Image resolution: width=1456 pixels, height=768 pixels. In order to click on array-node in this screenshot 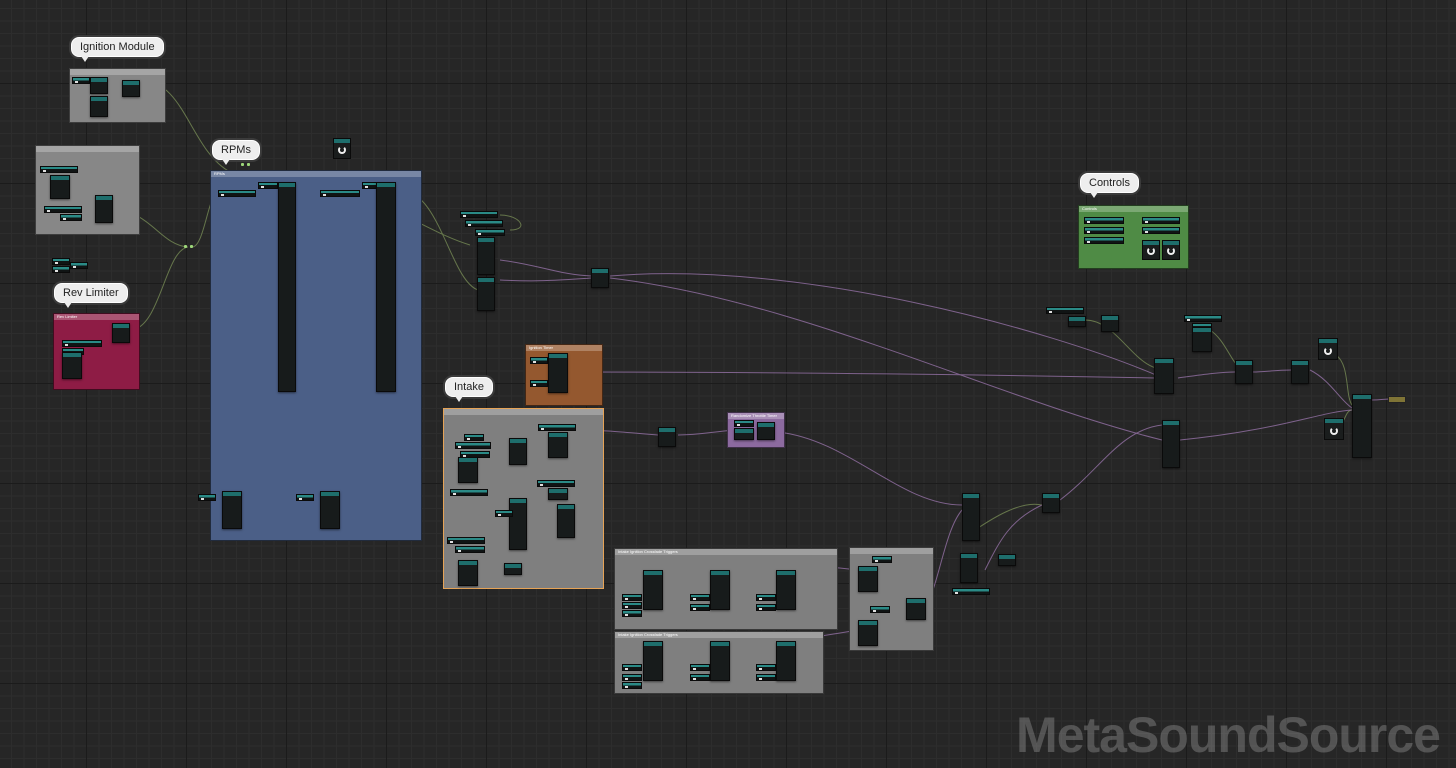, I will do `click(386, 287)`.